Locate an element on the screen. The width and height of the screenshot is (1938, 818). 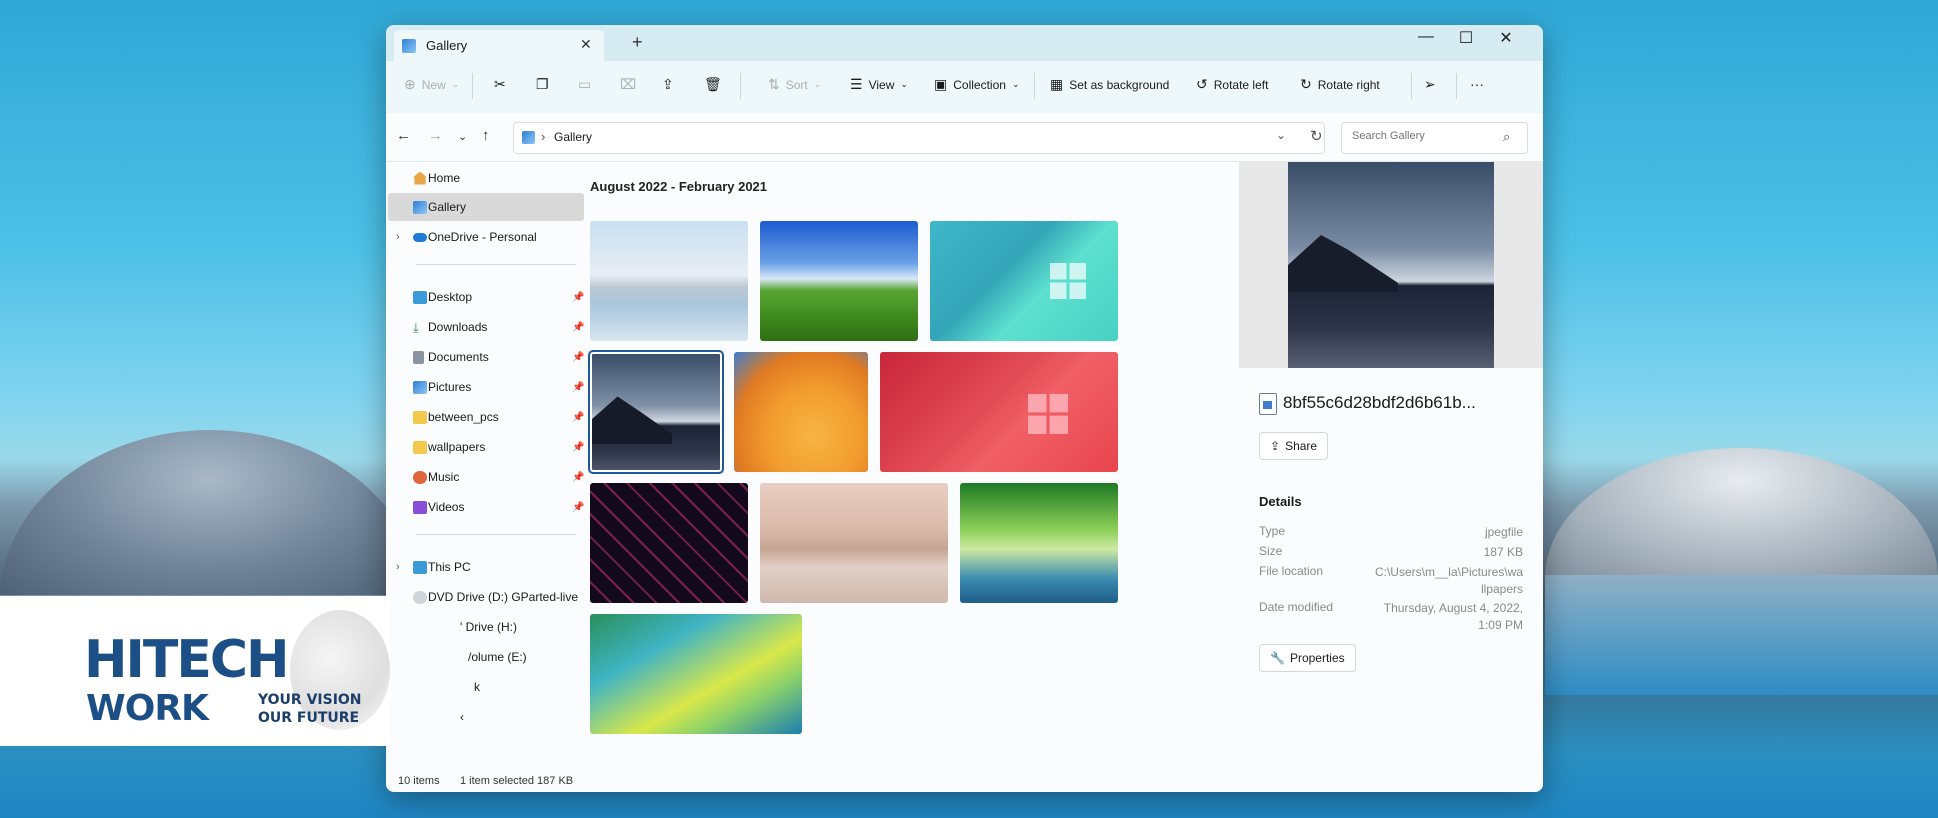
more-options-button: ··· is located at coordinates (1477, 84).